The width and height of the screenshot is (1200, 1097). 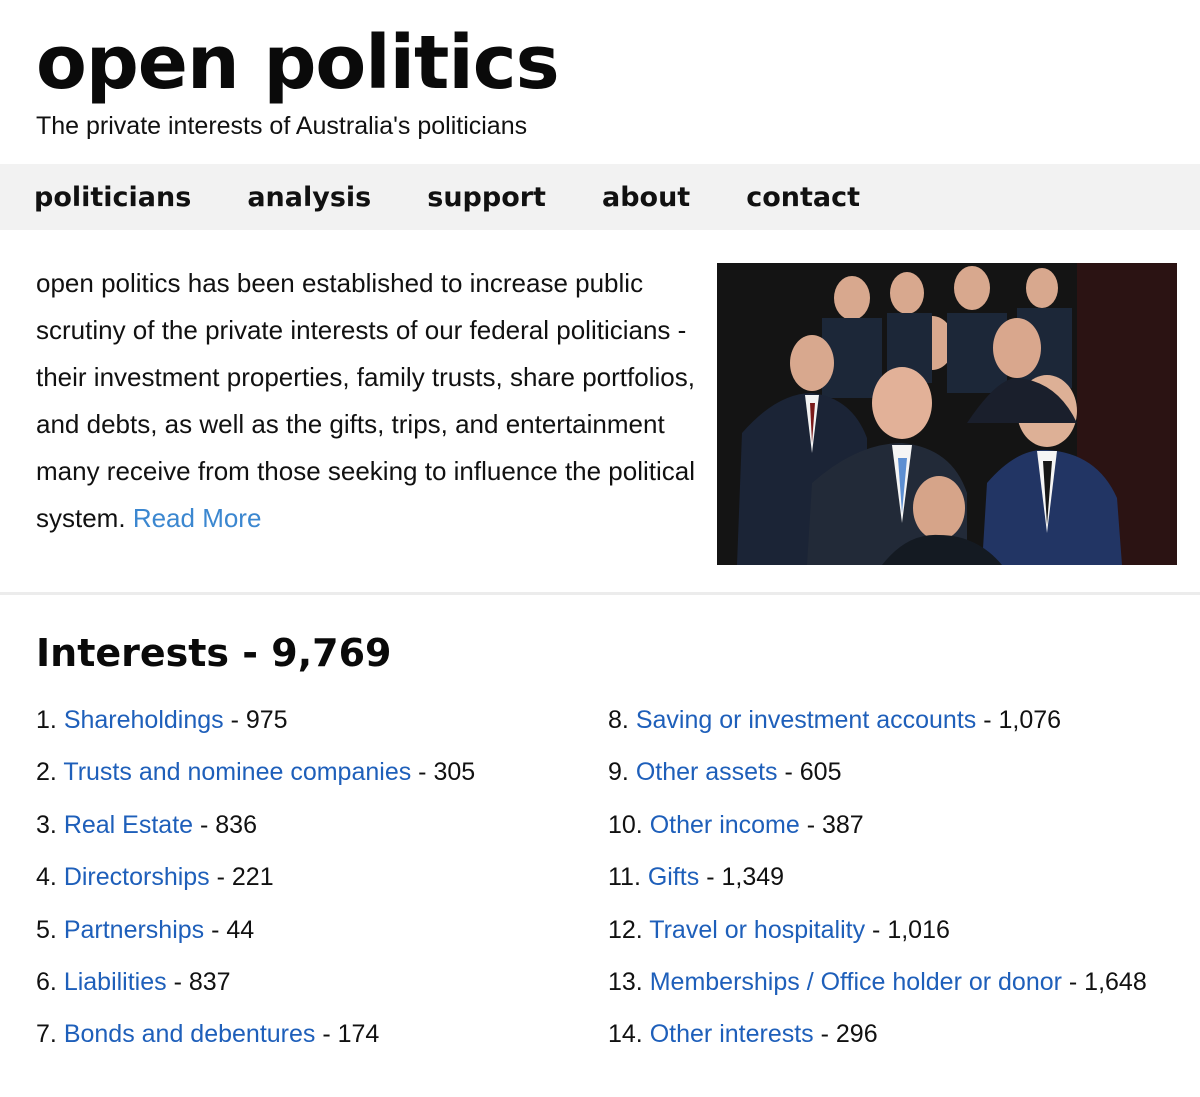 I want to click on list-item: 8. Saving or investment accounts - 1,076, so click(x=835, y=720).